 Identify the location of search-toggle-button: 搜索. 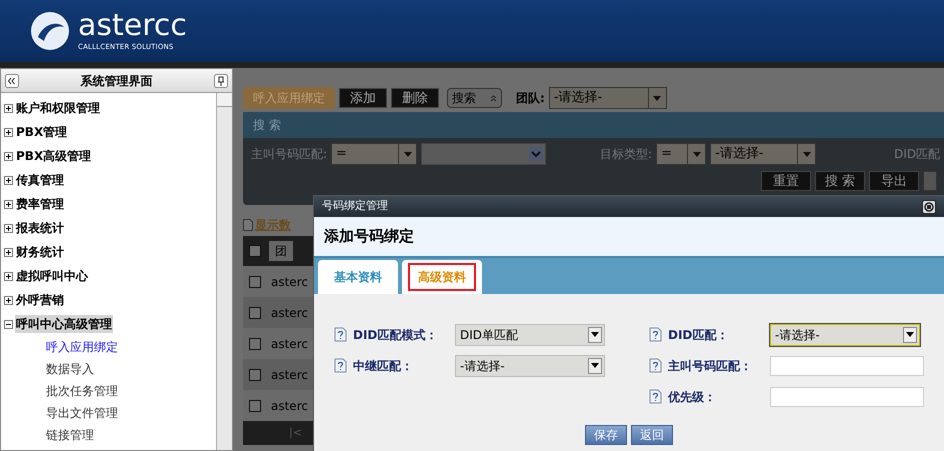
(474, 98).